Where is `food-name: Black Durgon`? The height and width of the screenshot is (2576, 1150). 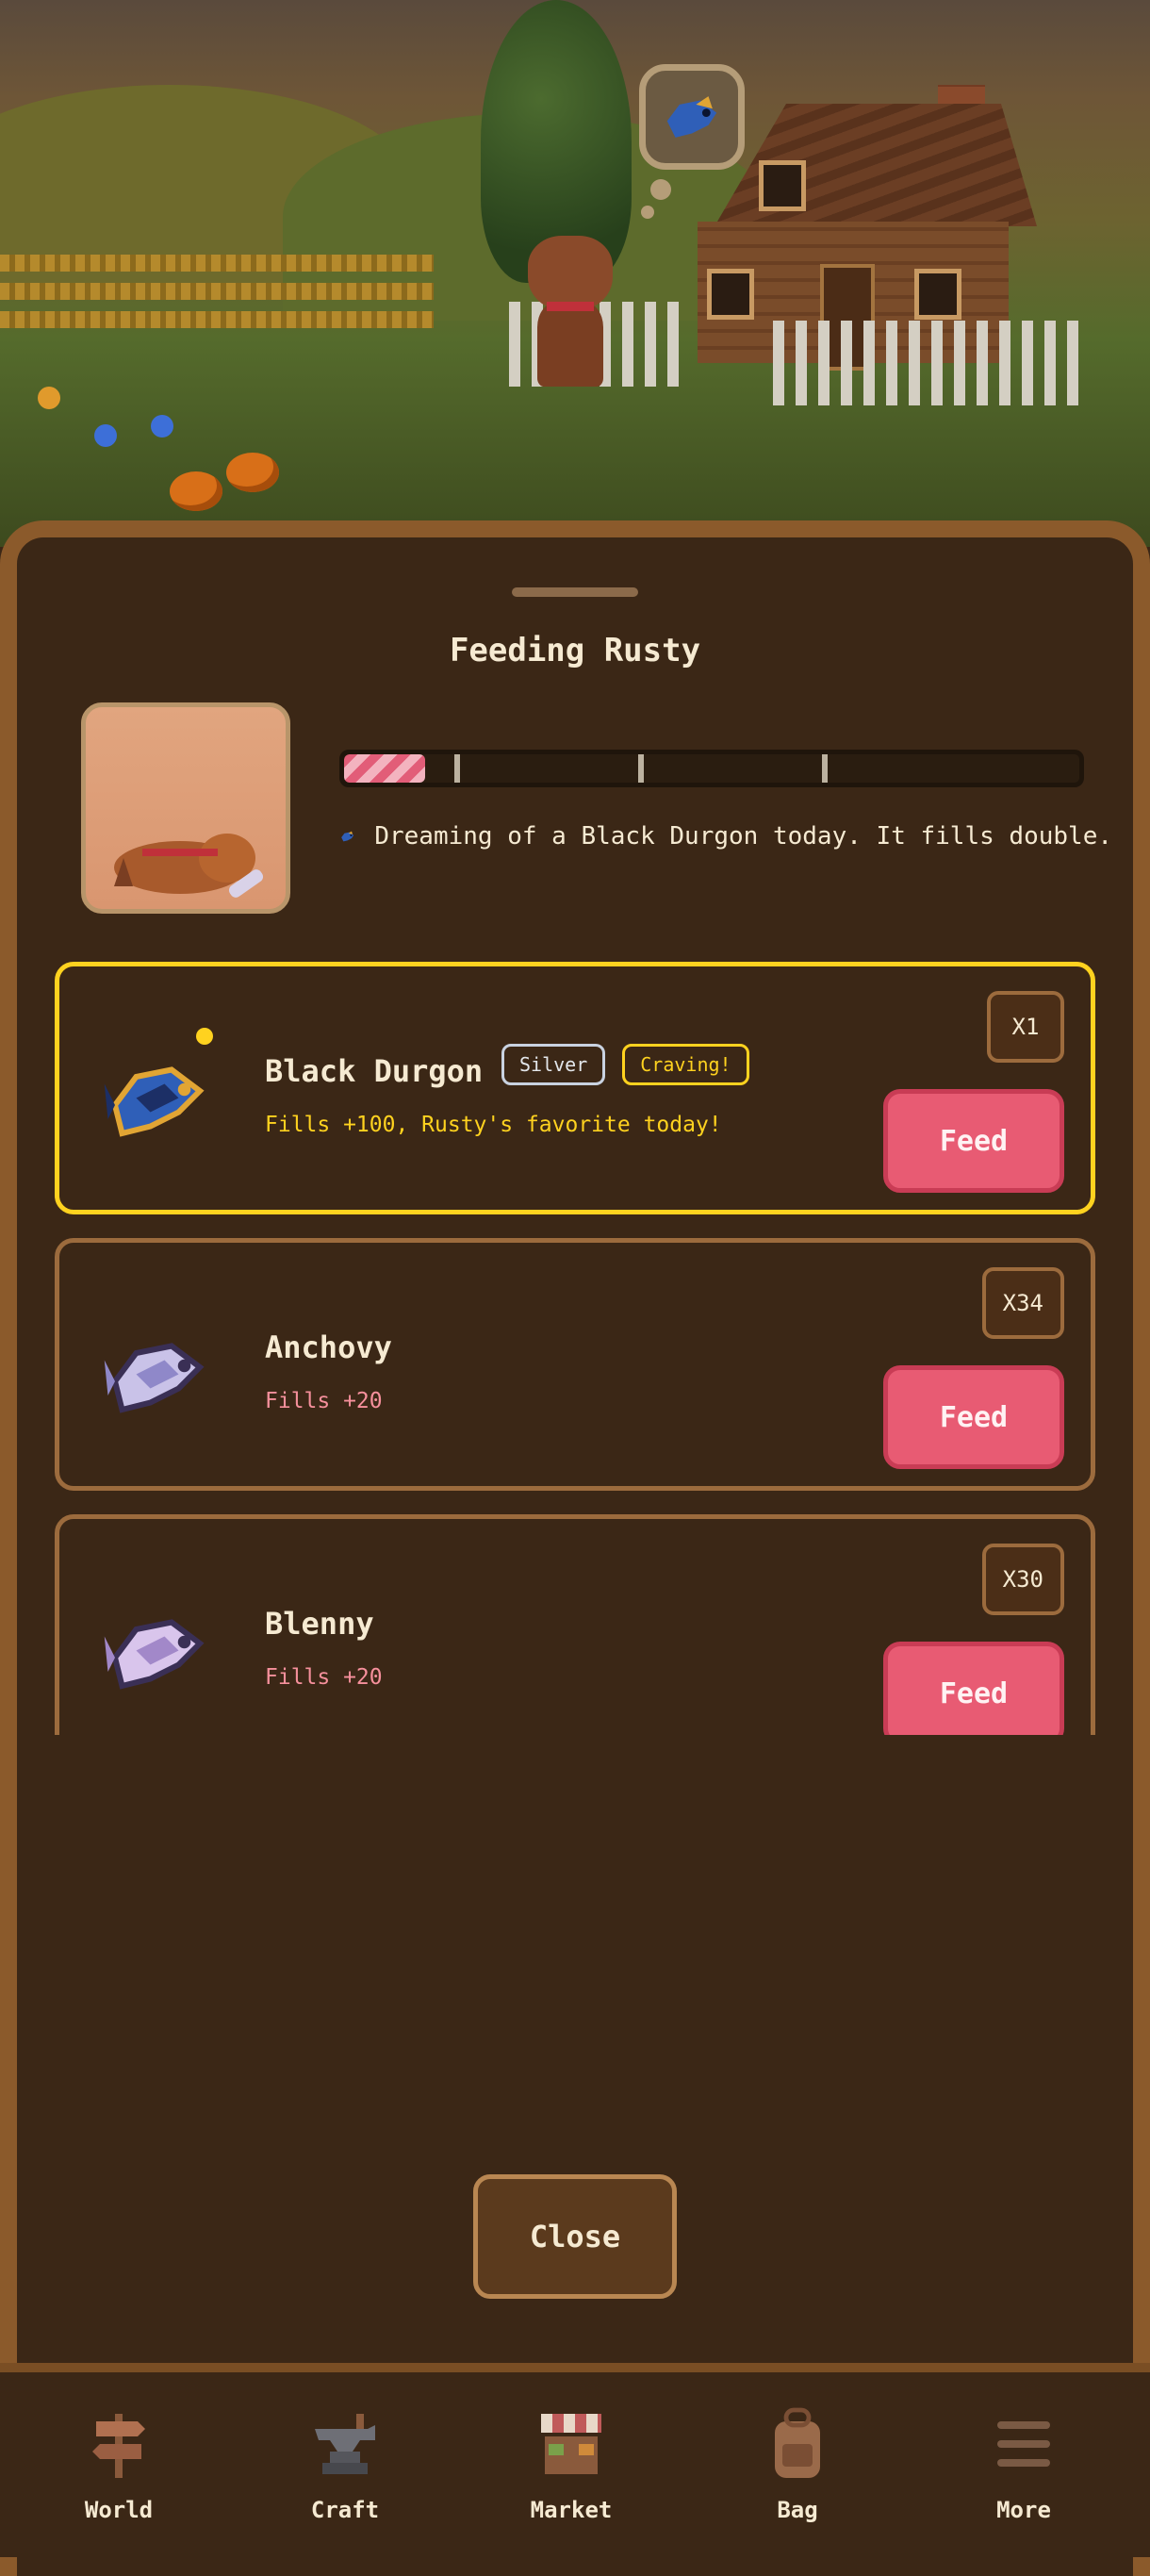
food-name: Black Durgon is located at coordinates (375, 1071).